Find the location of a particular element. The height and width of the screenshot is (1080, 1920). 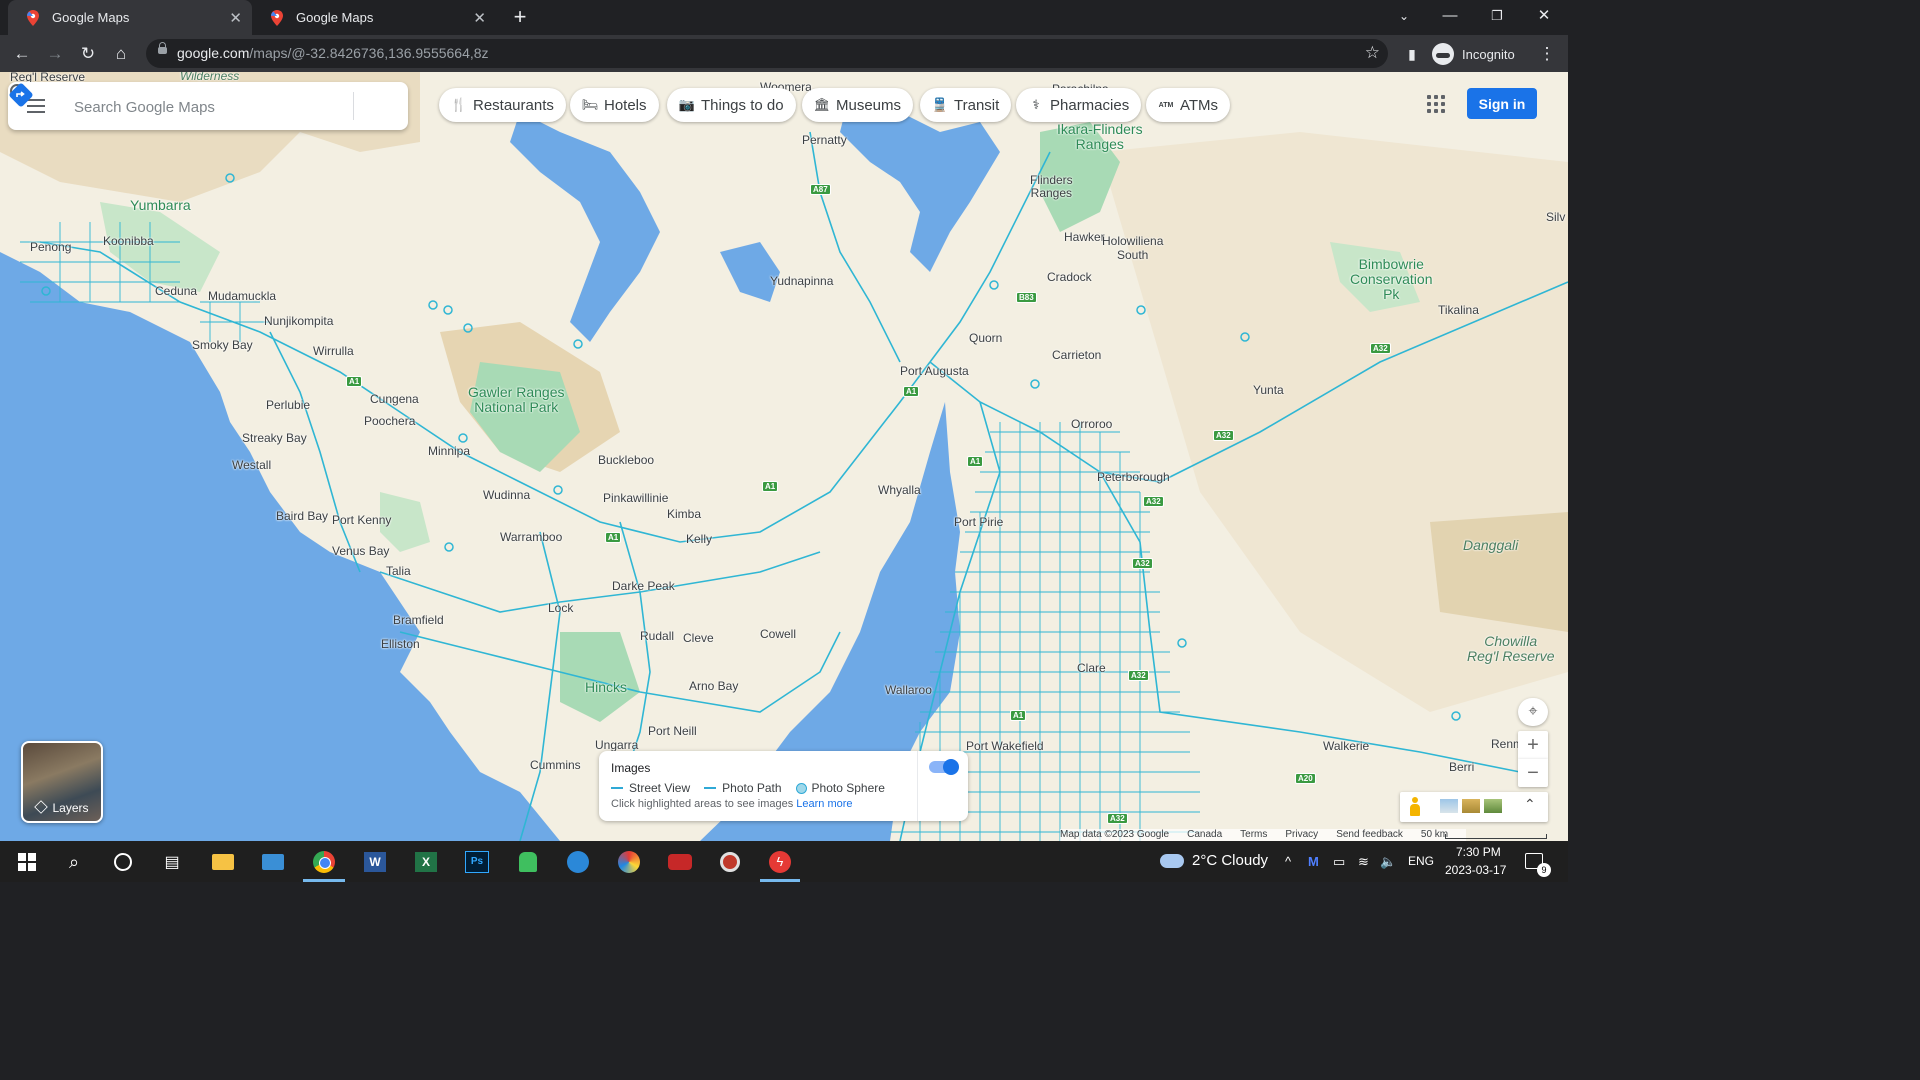

place-label: Holowiliena South is located at coordinates (1132, 248).